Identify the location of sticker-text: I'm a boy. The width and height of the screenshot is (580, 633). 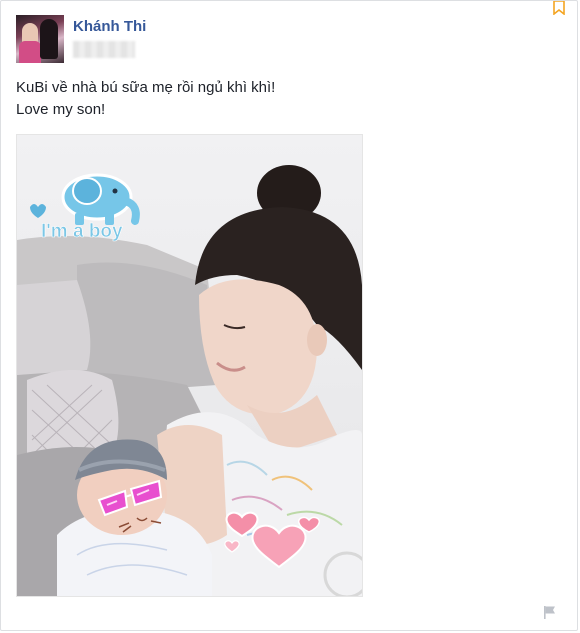
(82, 231).